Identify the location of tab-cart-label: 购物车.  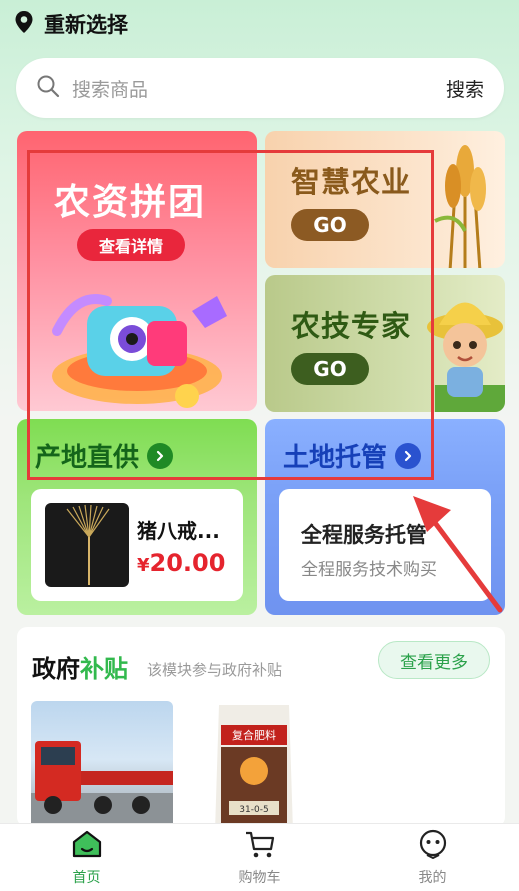
(259, 877).